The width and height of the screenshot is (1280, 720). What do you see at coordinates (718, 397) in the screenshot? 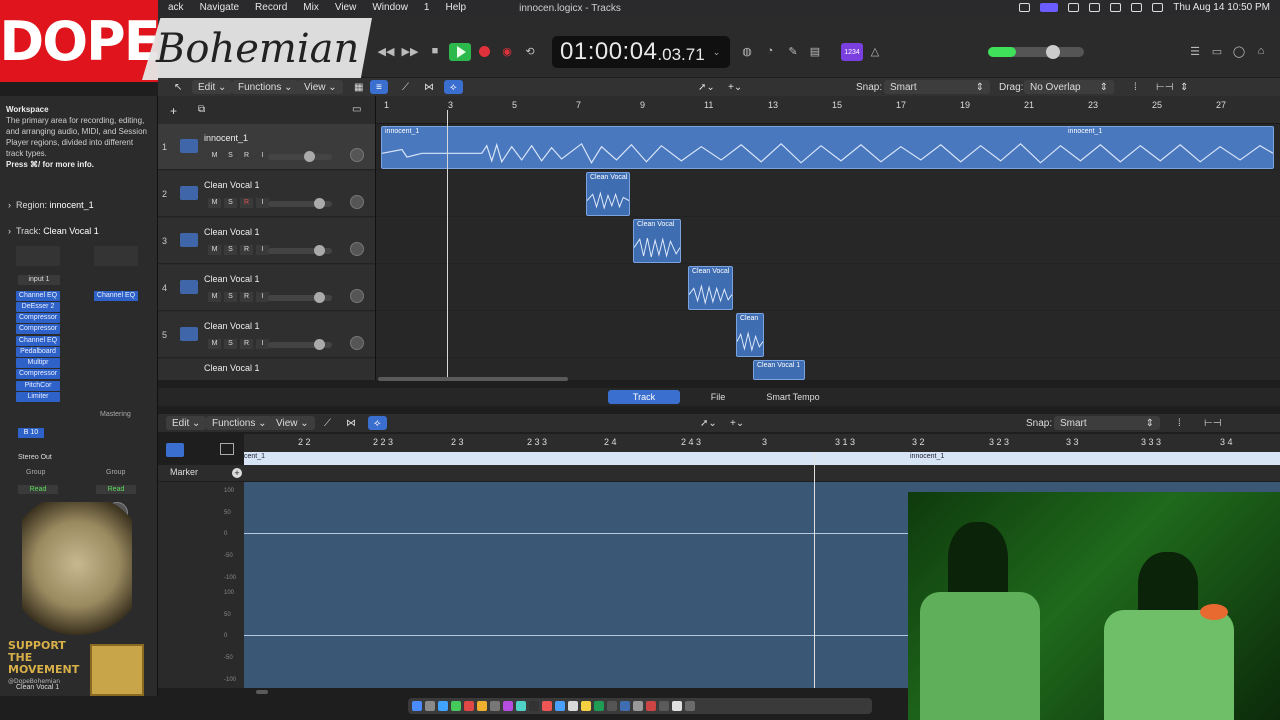
I see `tab-file: File` at bounding box center [718, 397].